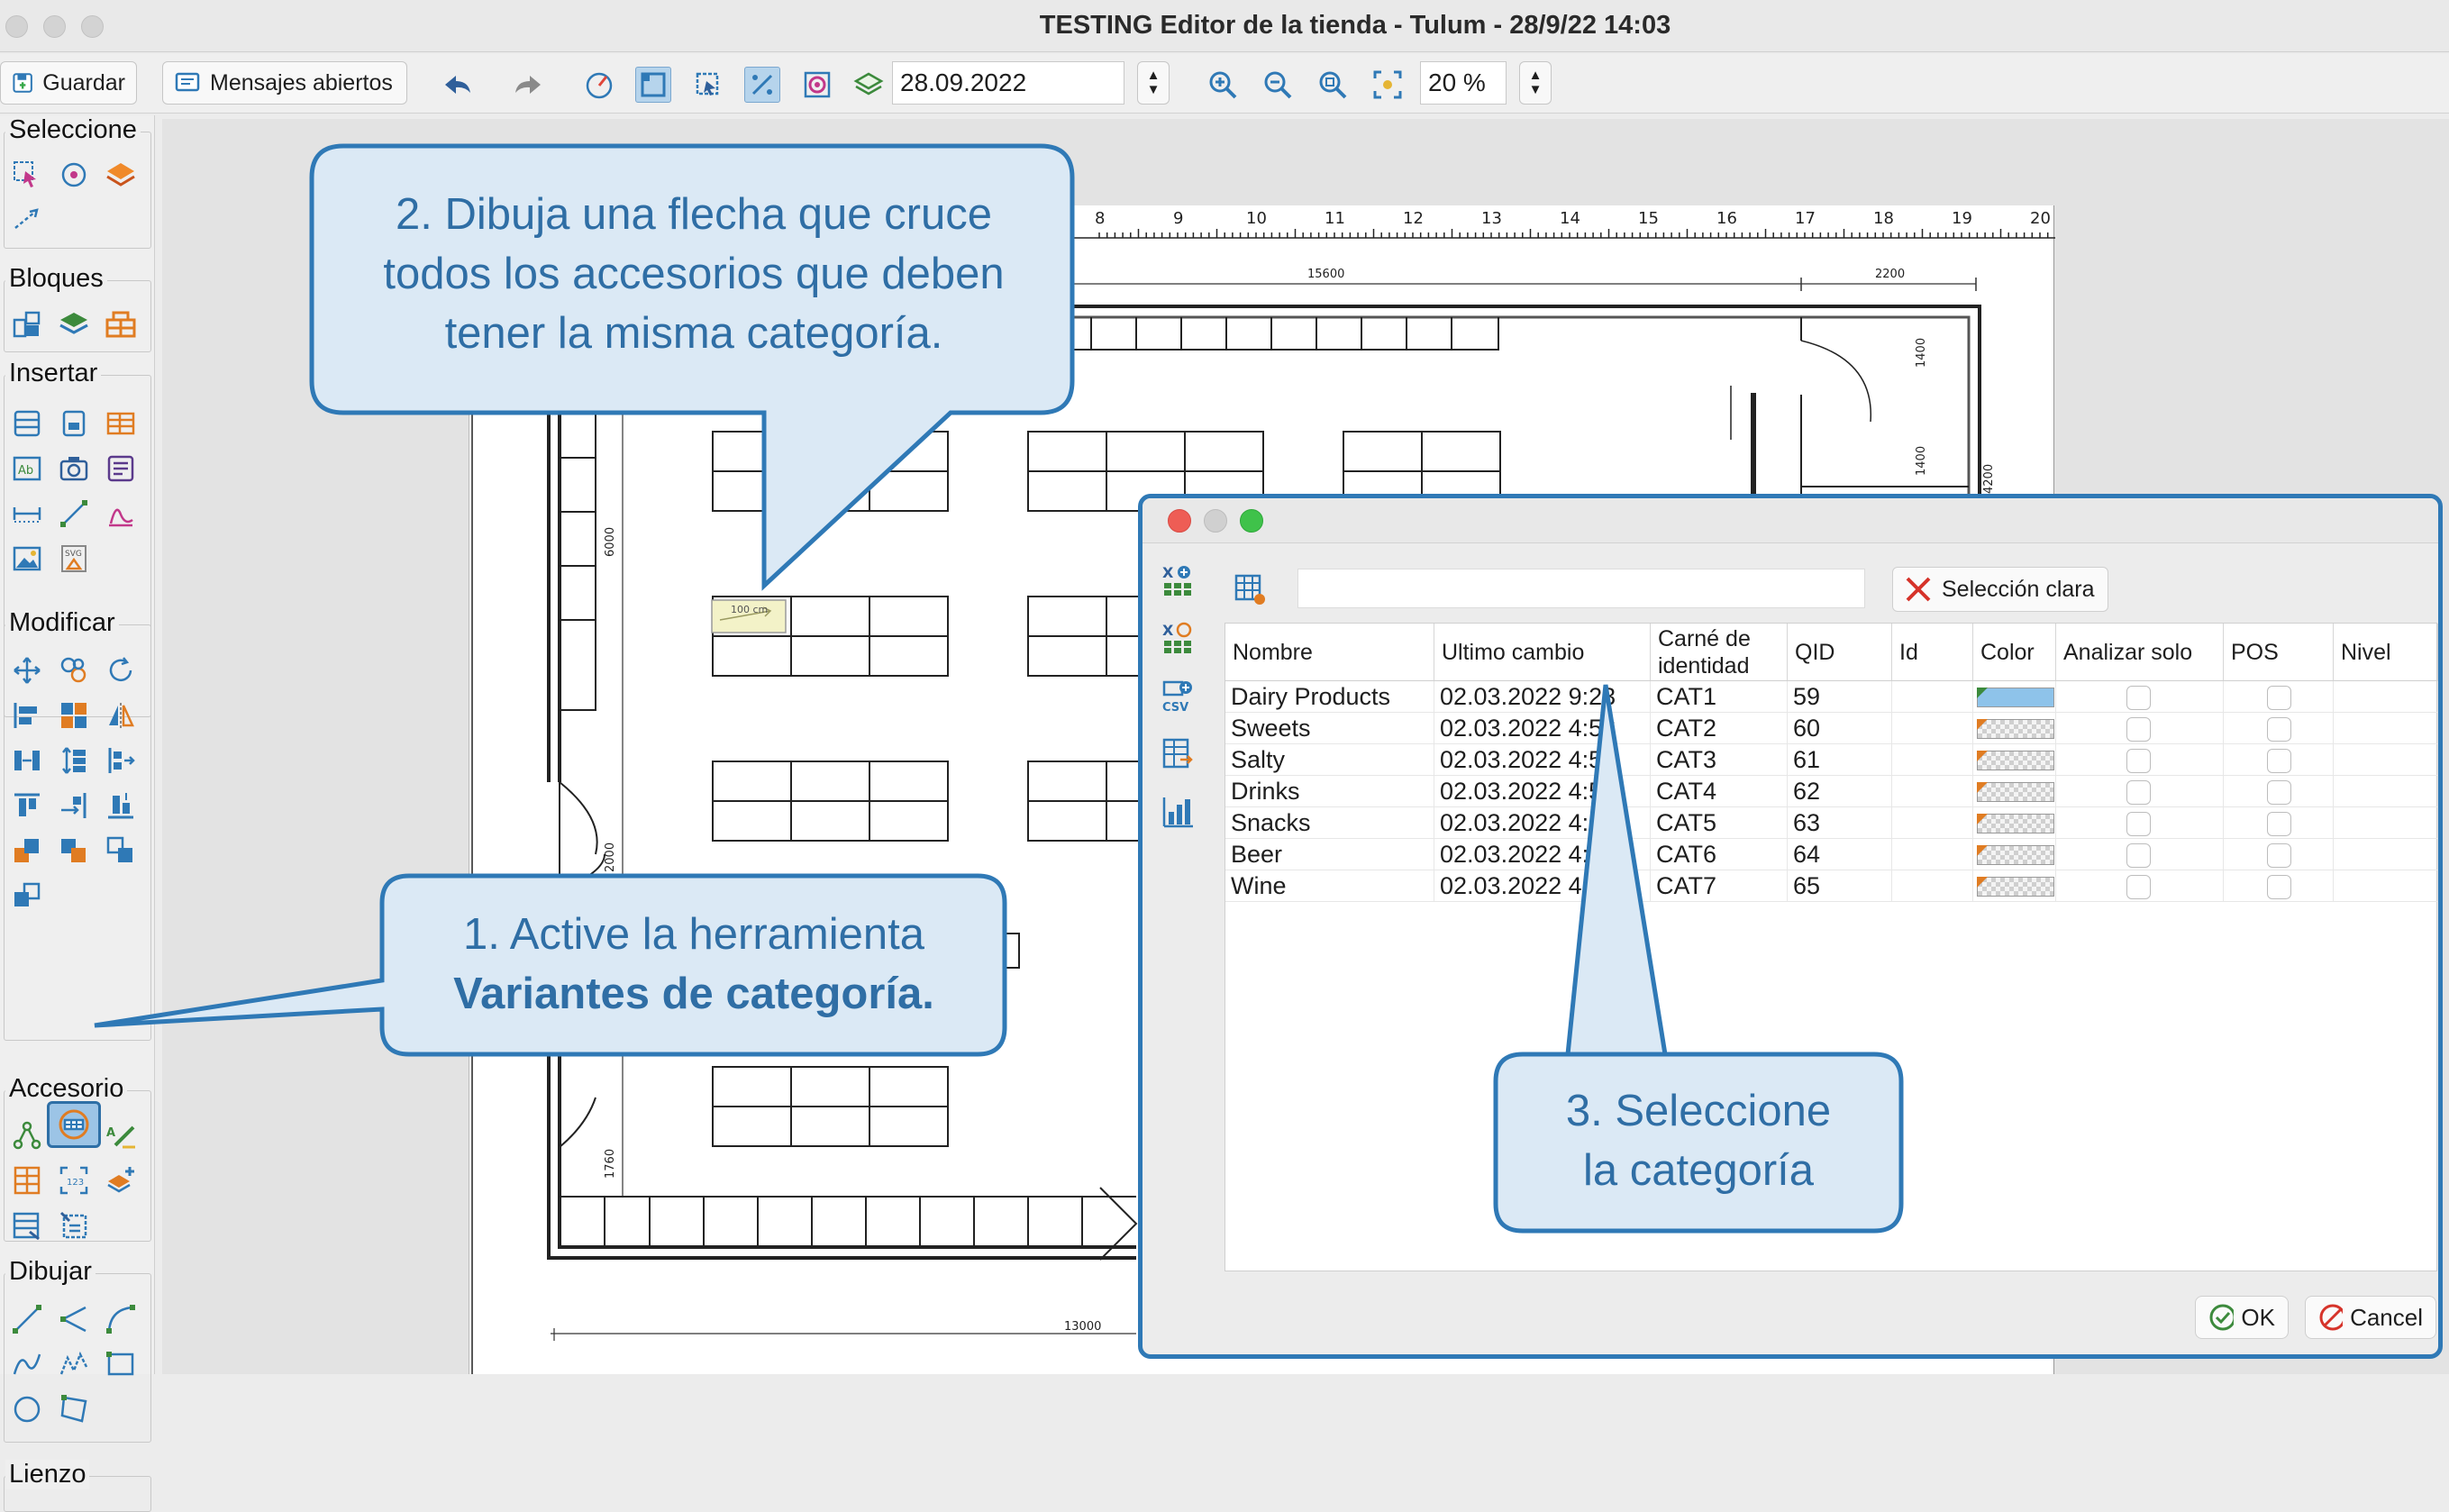 Image resolution: width=2449 pixels, height=1512 pixels. Describe the element at coordinates (693, 333) in the screenshot. I see `callout-step2-line3: tener la misma categoría.` at that location.